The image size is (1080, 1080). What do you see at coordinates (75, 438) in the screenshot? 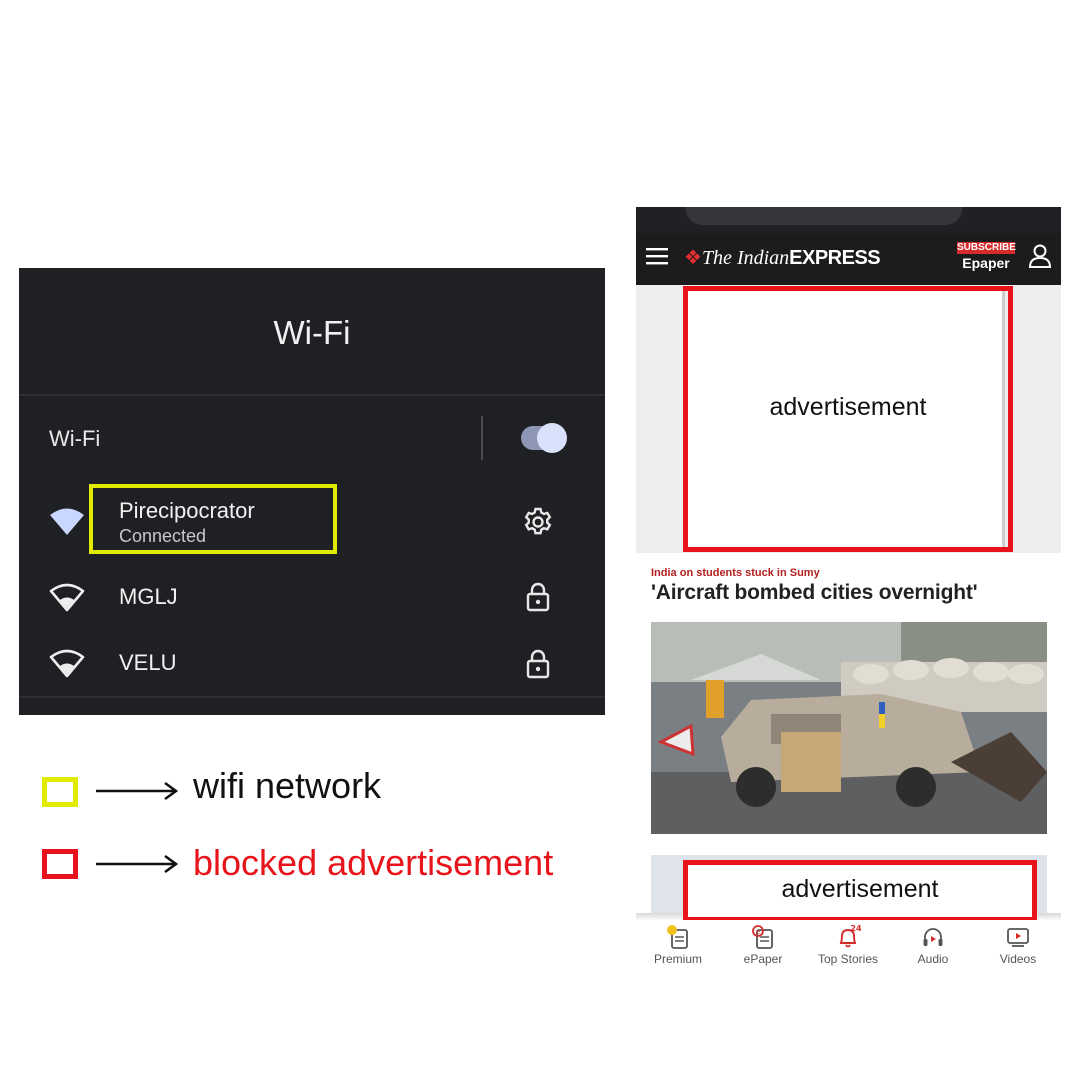
I see `wifi-toggle-label: Wi-Fi` at bounding box center [75, 438].